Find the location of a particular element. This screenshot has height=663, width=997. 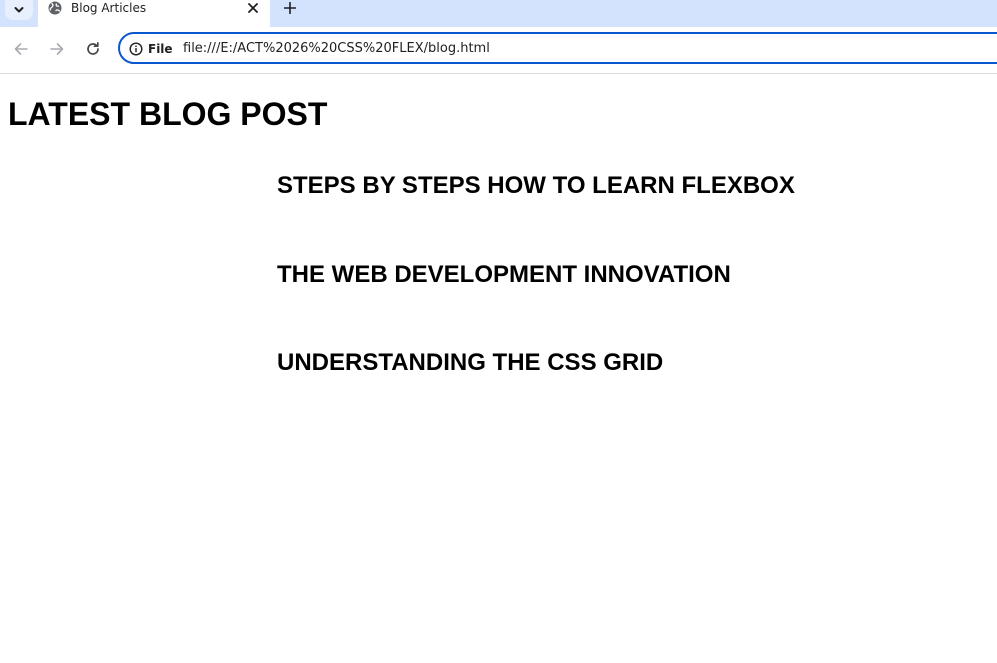

chevron-down-icon is located at coordinates (19, 10).